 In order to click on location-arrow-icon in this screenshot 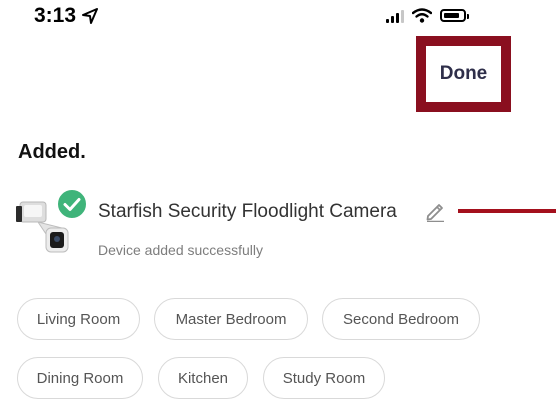, I will do `click(90, 16)`.